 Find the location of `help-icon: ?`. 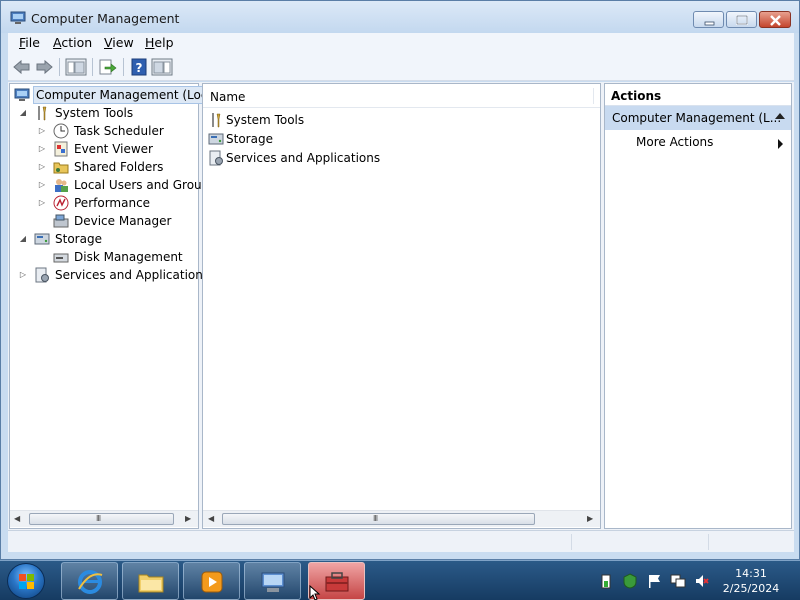

help-icon: ? is located at coordinates (139, 67).